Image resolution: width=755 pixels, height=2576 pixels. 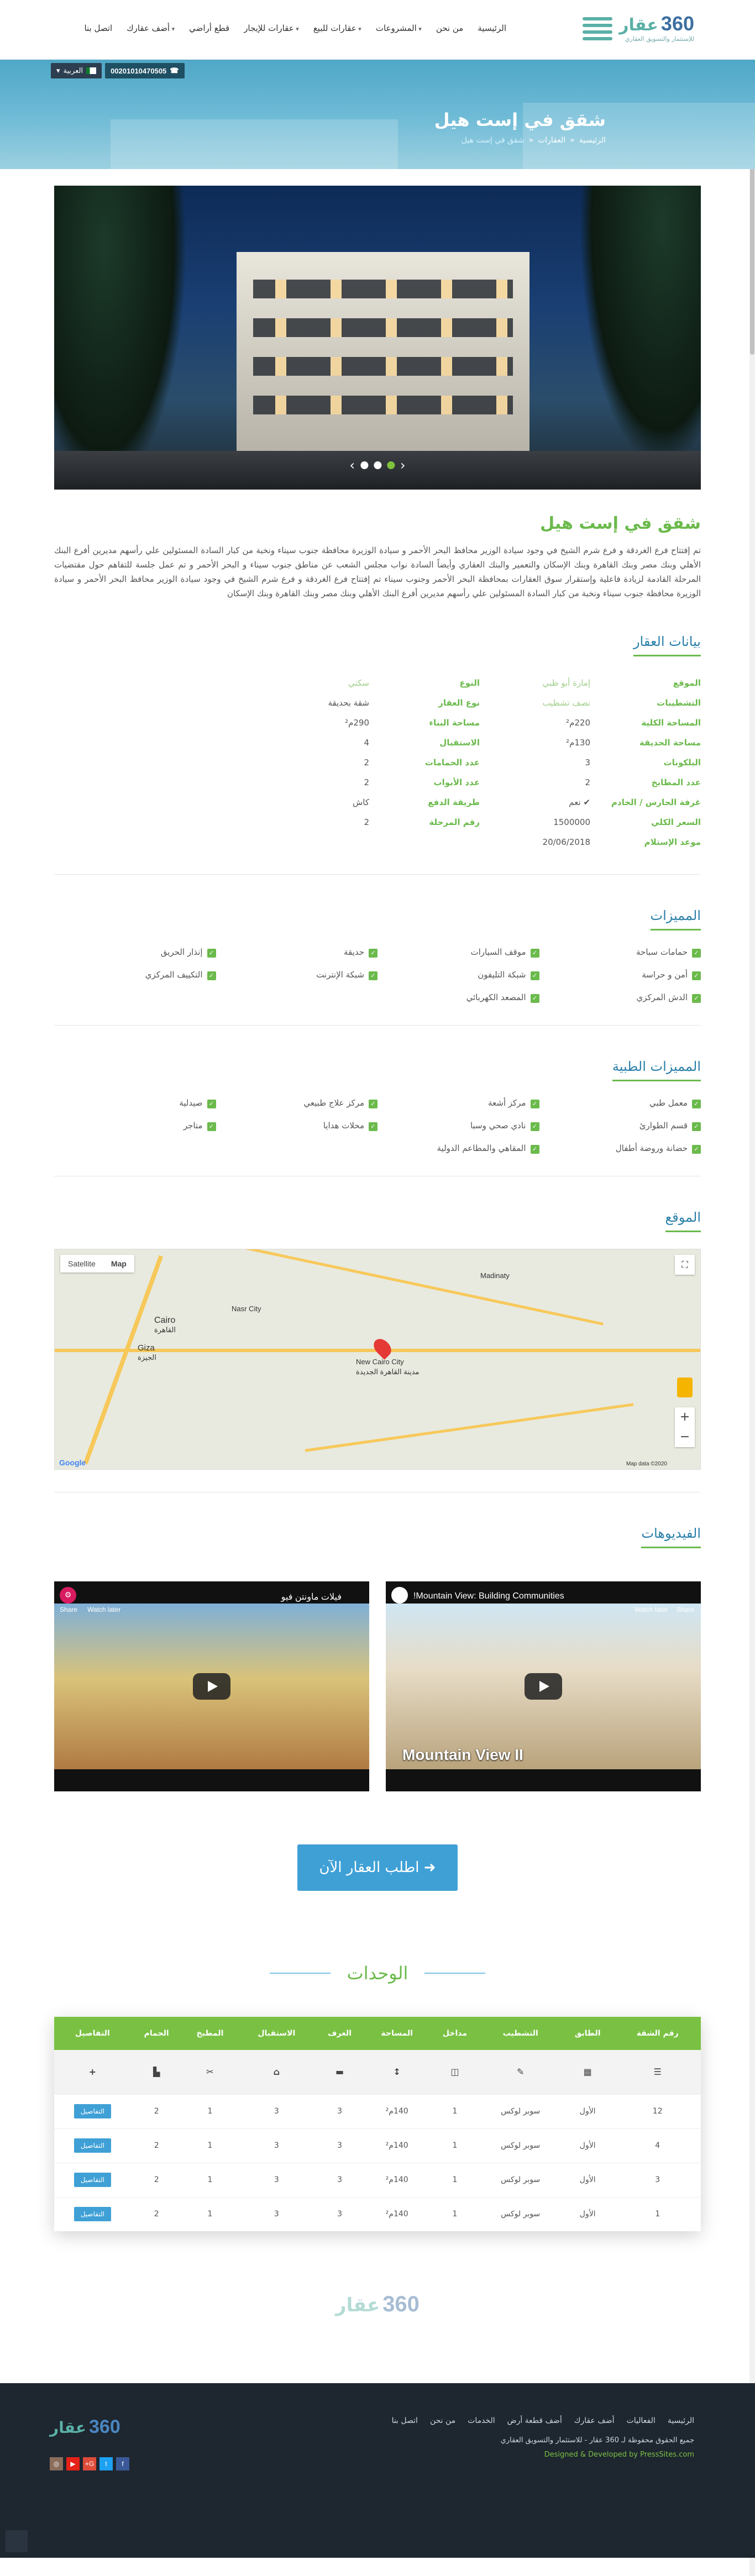 I want to click on footer-developer-credit: Designed & Developed by PressSites.com, so click(x=619, y=2455).